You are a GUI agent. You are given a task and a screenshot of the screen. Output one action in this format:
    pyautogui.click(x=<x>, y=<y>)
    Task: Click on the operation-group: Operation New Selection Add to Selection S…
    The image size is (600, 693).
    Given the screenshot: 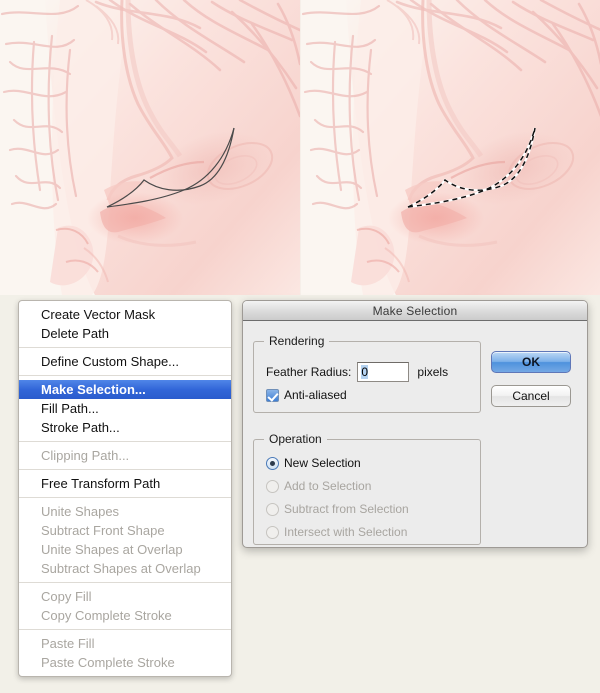 What is the action you would take?
    pyautogui.click(x=367, y=488)
    